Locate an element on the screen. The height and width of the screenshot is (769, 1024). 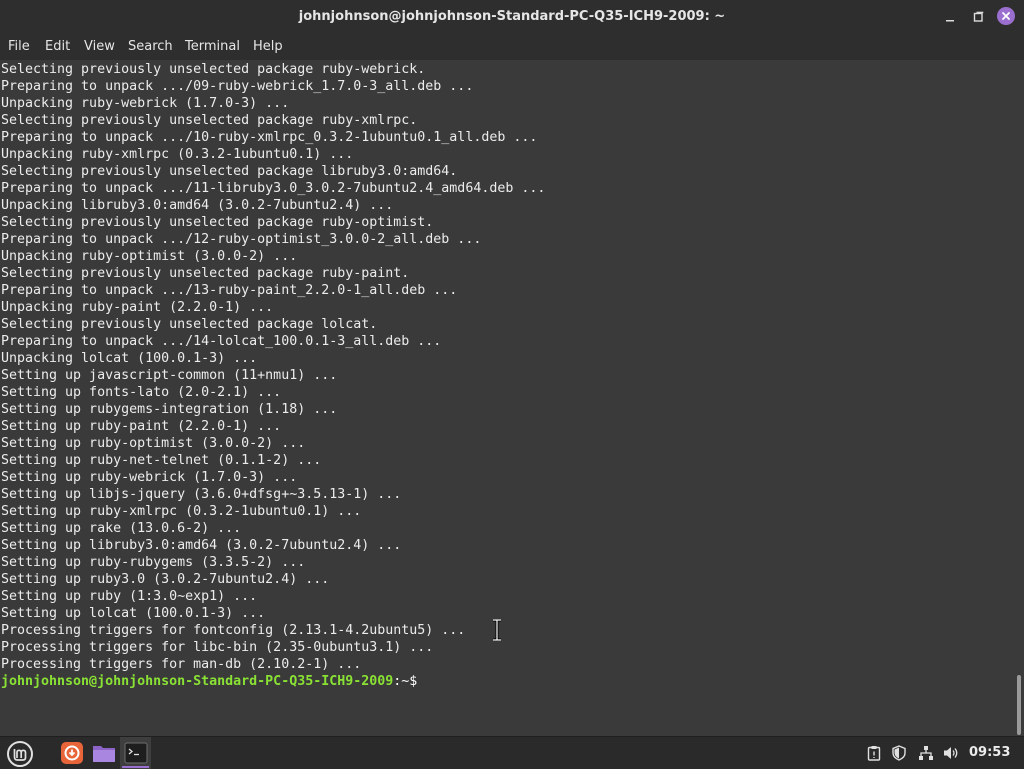
menubar: File Edit View Search Terminal Help is located at coordinates (512, 47).